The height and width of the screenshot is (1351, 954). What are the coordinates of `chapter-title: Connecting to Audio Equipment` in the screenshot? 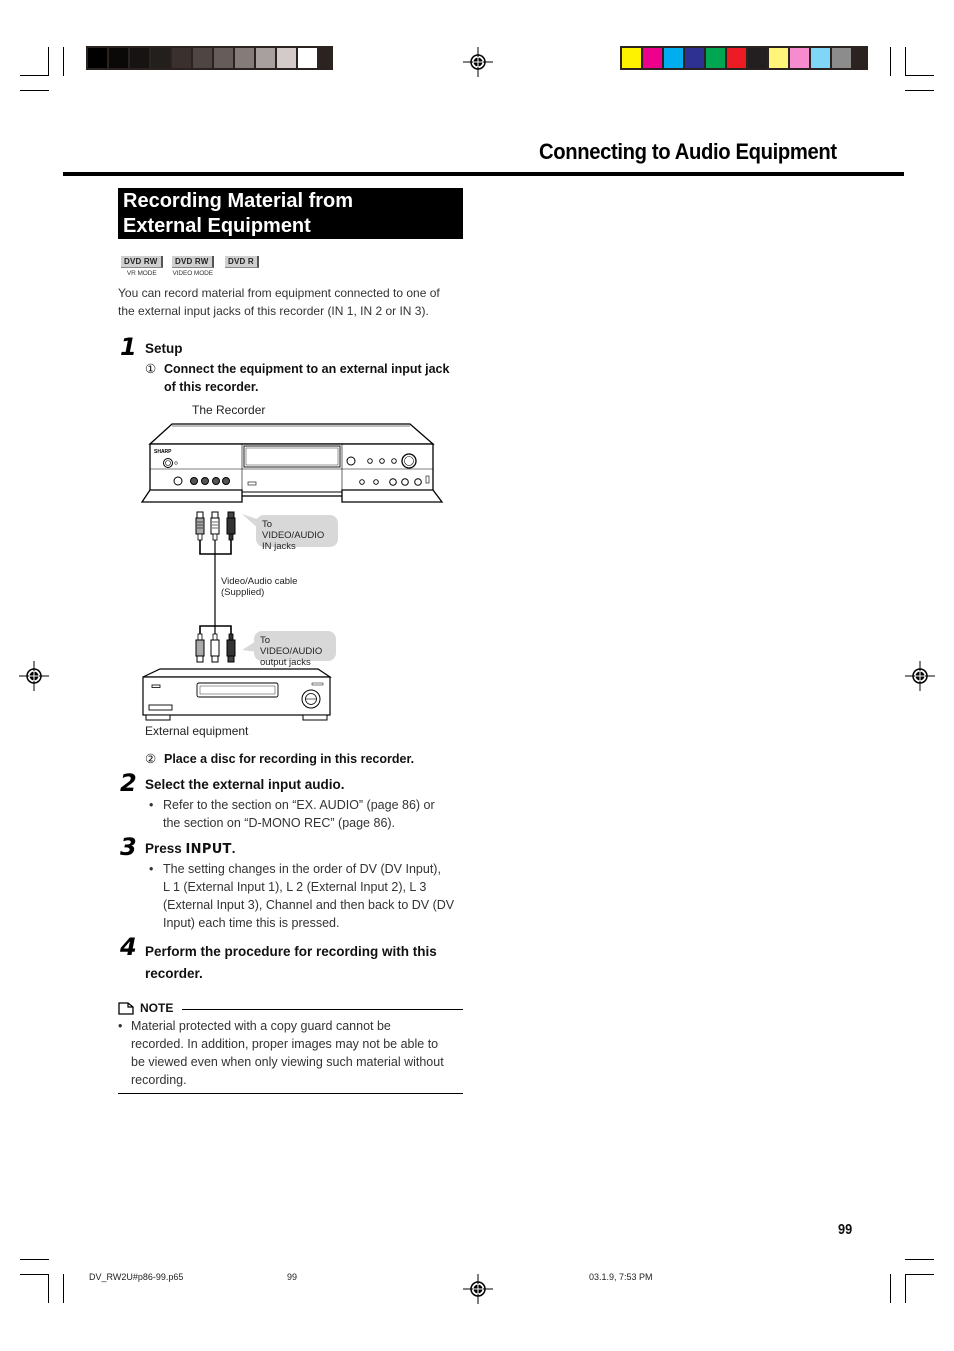 It's located at (688, 151).